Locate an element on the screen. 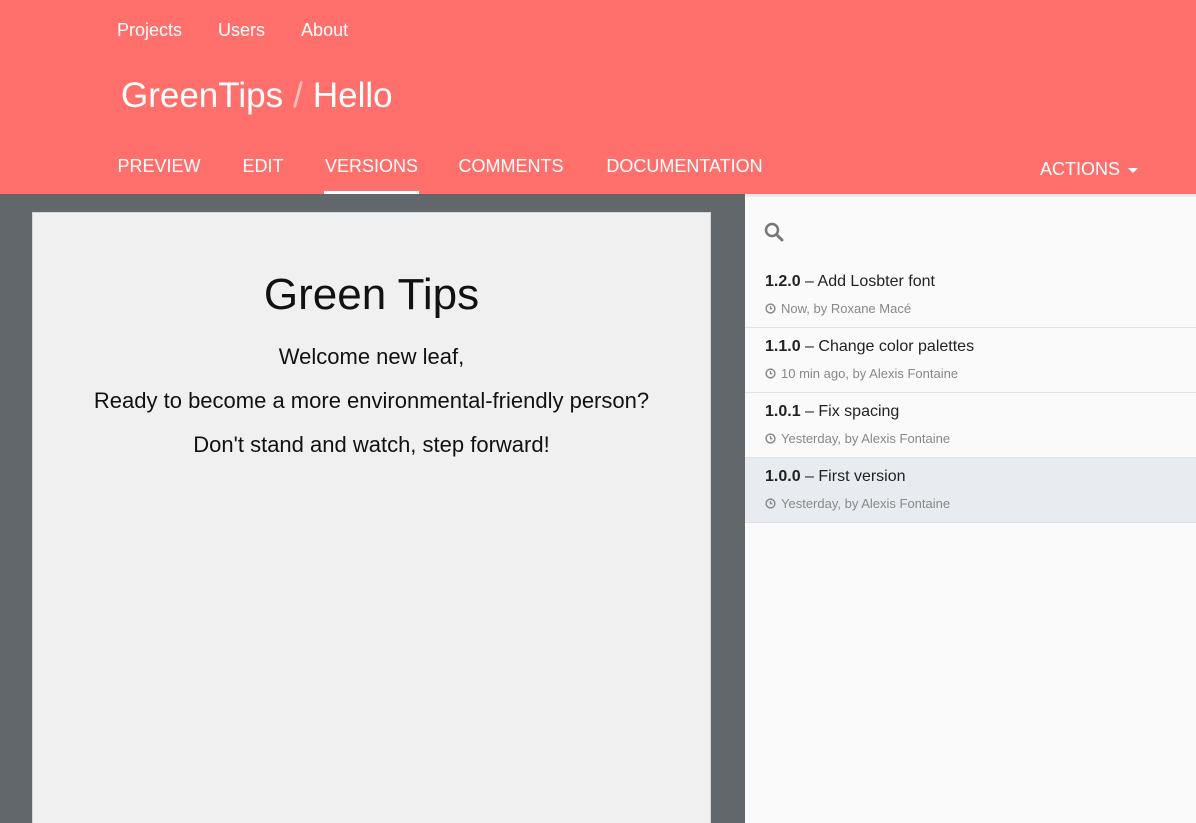 The width and height of the screenshot is (1196, 823). version-title: 1.1.0 – Change color palettes is located at coordinates (869, 347).